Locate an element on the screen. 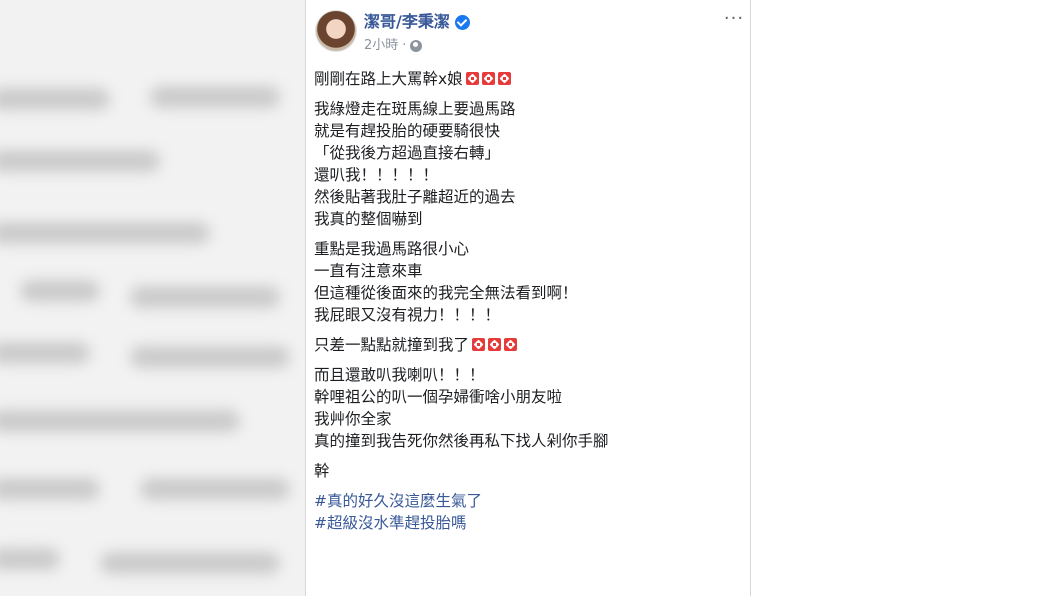  post-line: 但這種從後面來的我完全無法看到啊！ is located at coordinates (446, 293).